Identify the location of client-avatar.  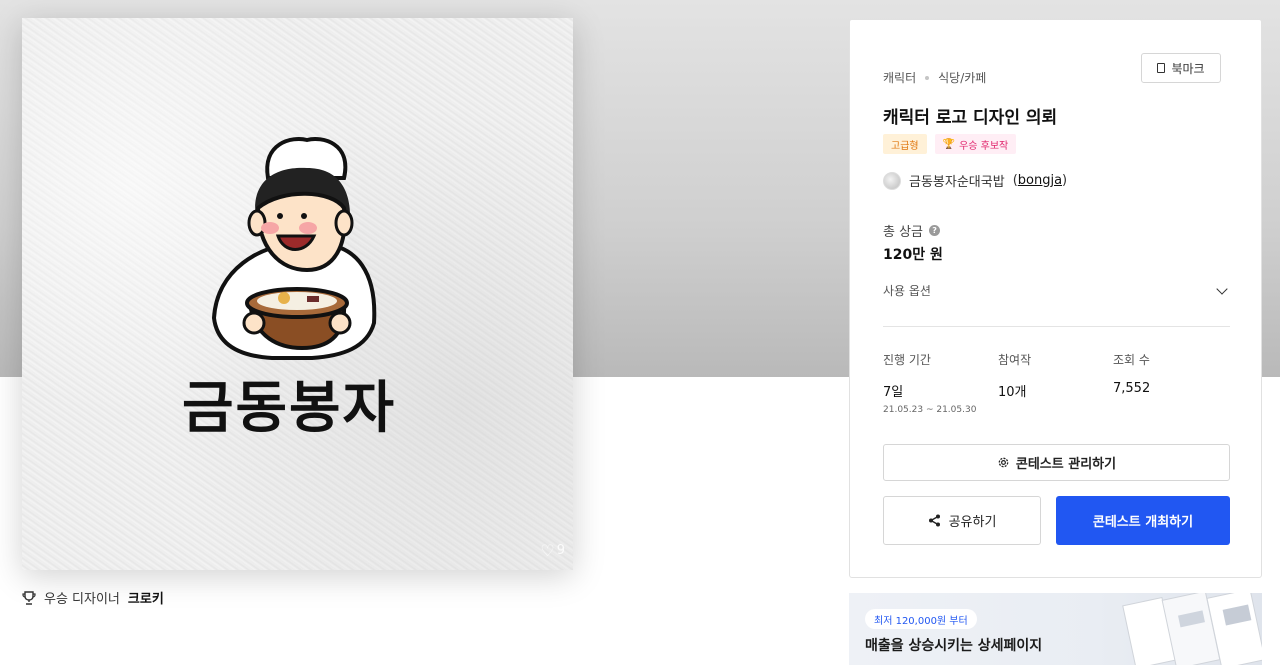
(892, 180).